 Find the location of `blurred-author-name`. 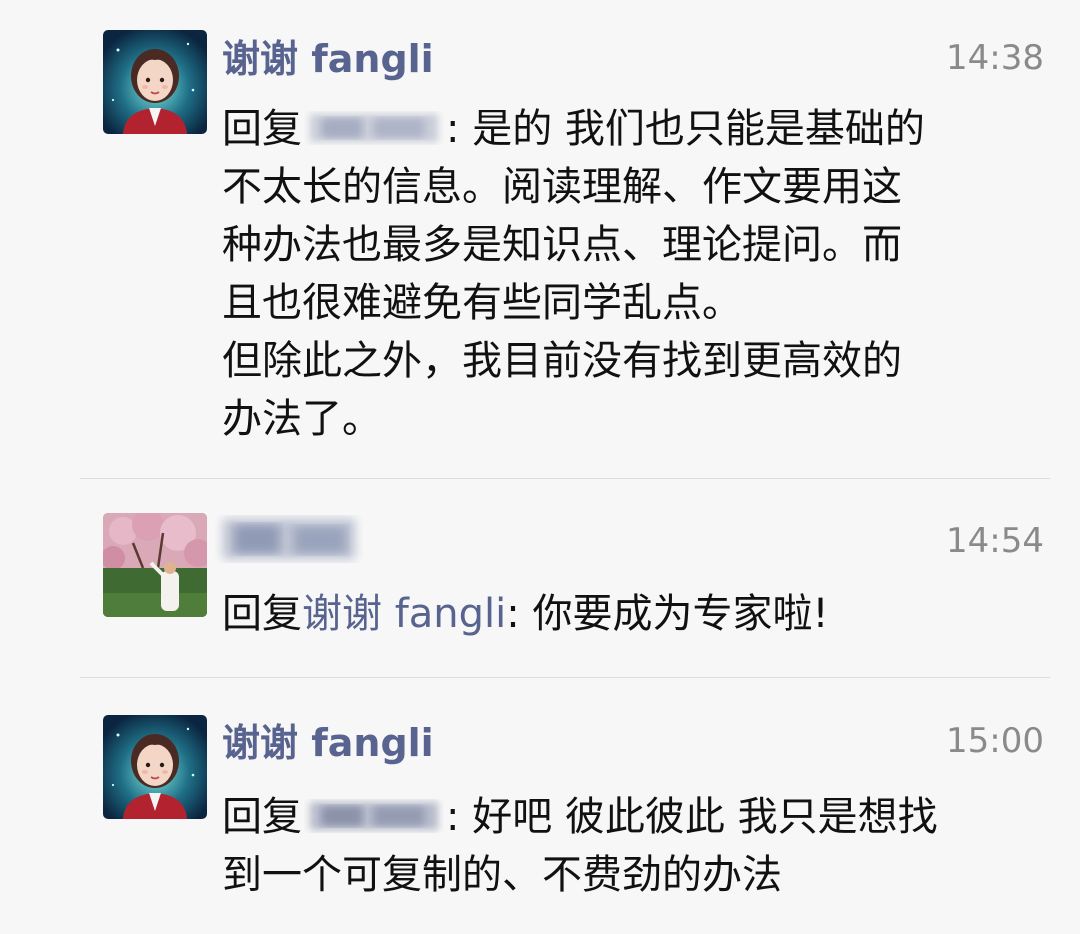

blurred-author-name is located at coordinates (289, 538).